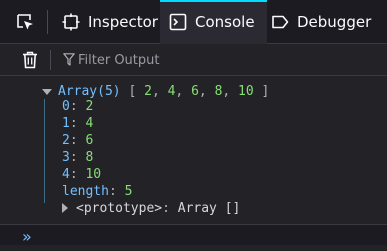 The width and height of the screenshot is (387, 251). What do you see at coordinates (178, 22) in the screenshot?
I see `console-icon` at bounding box center [178, 22].